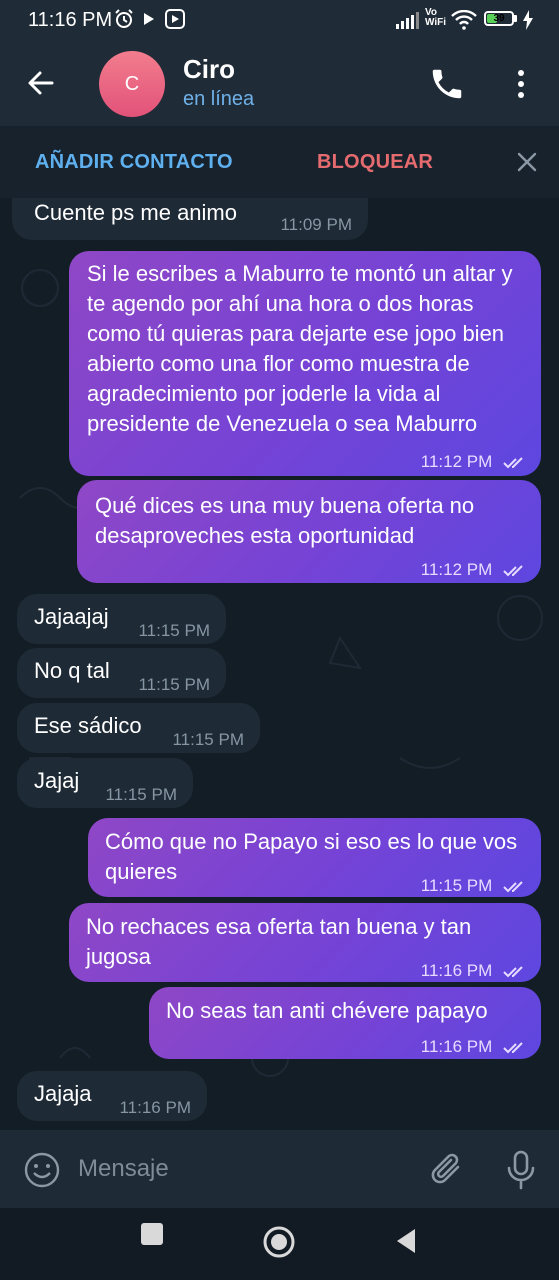  I want to click on chat-header: C Ciro en línea, so click(279, 83).